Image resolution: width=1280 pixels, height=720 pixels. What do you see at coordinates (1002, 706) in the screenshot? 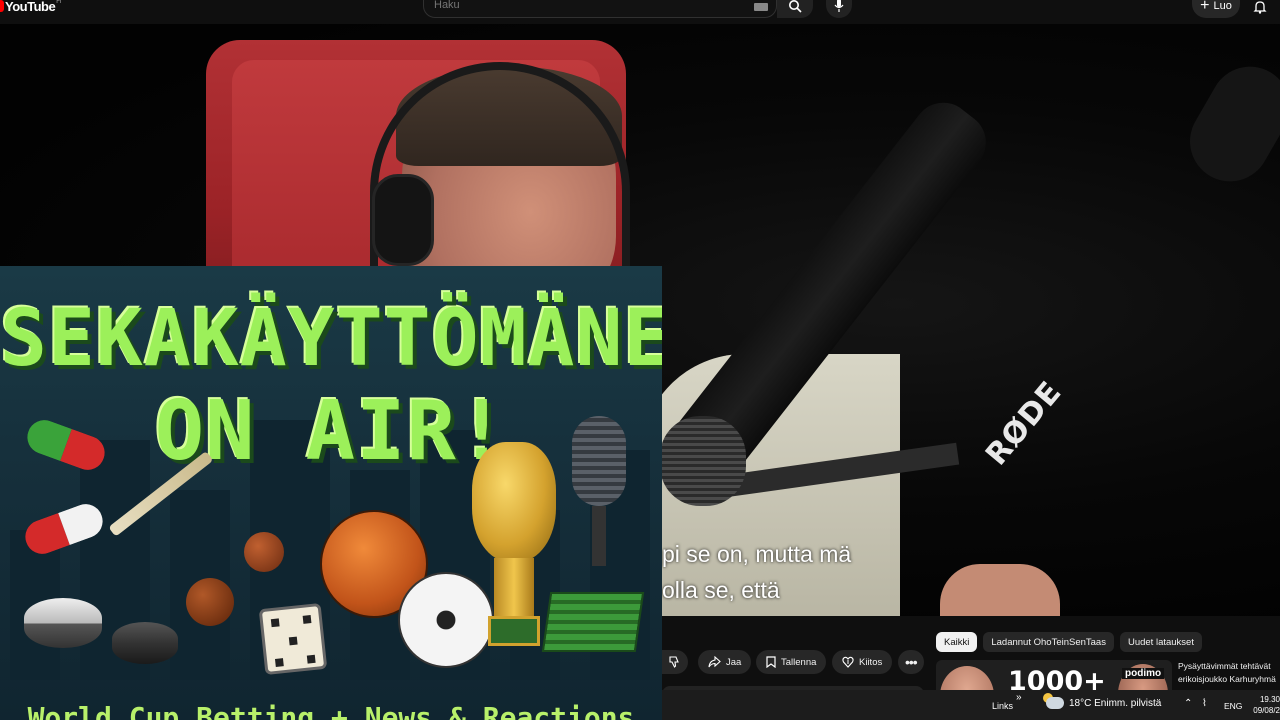
I see `taskbar-links: Links` at bounding box center [1002, 706].